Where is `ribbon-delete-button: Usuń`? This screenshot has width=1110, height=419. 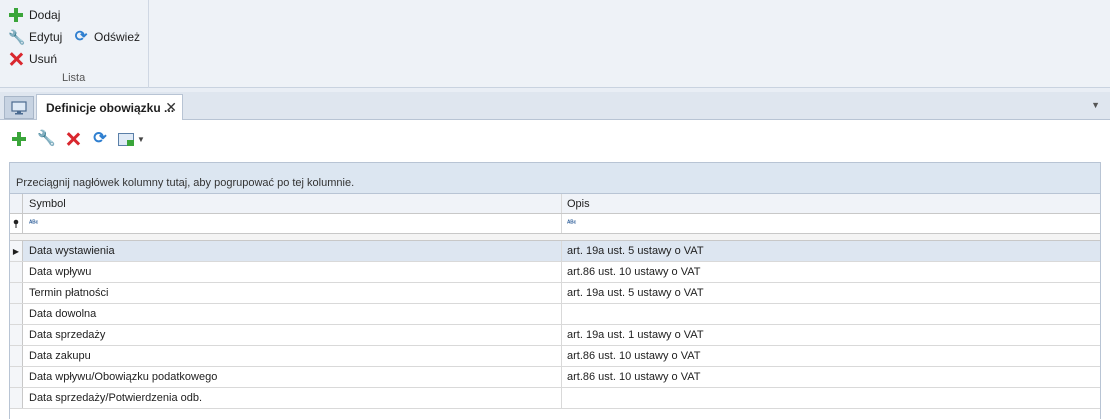
ribbon-delete-button: Usuń is located at coordinates (32, 59).